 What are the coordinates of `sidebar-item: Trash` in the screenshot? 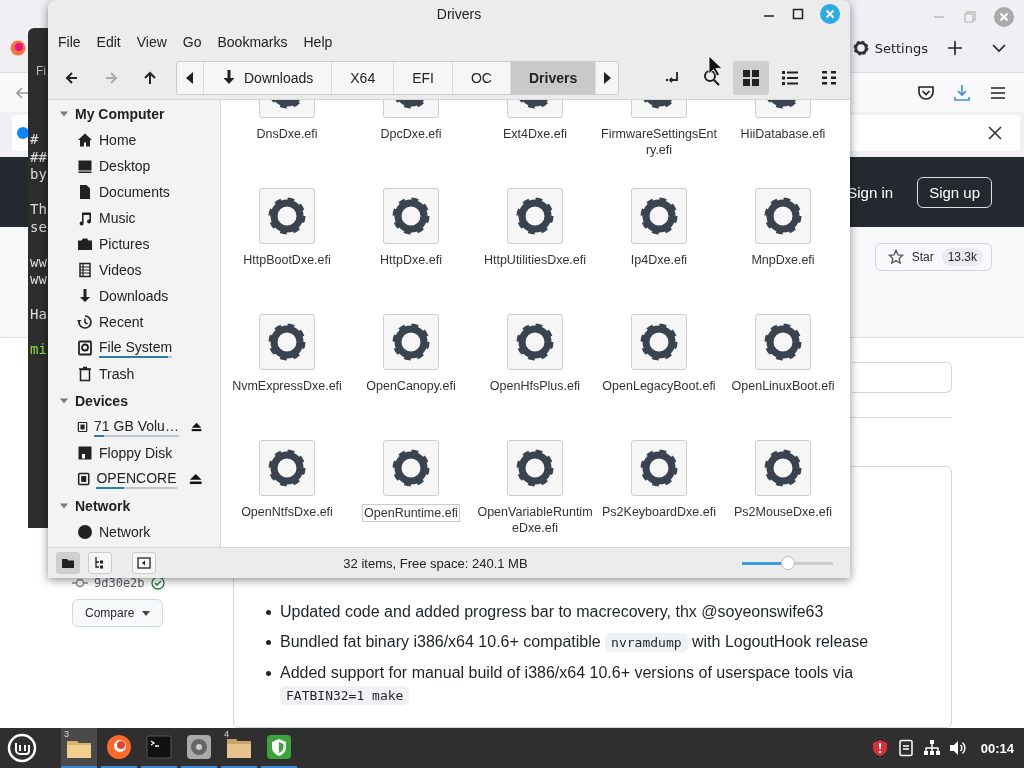 It's located at (134, 374).